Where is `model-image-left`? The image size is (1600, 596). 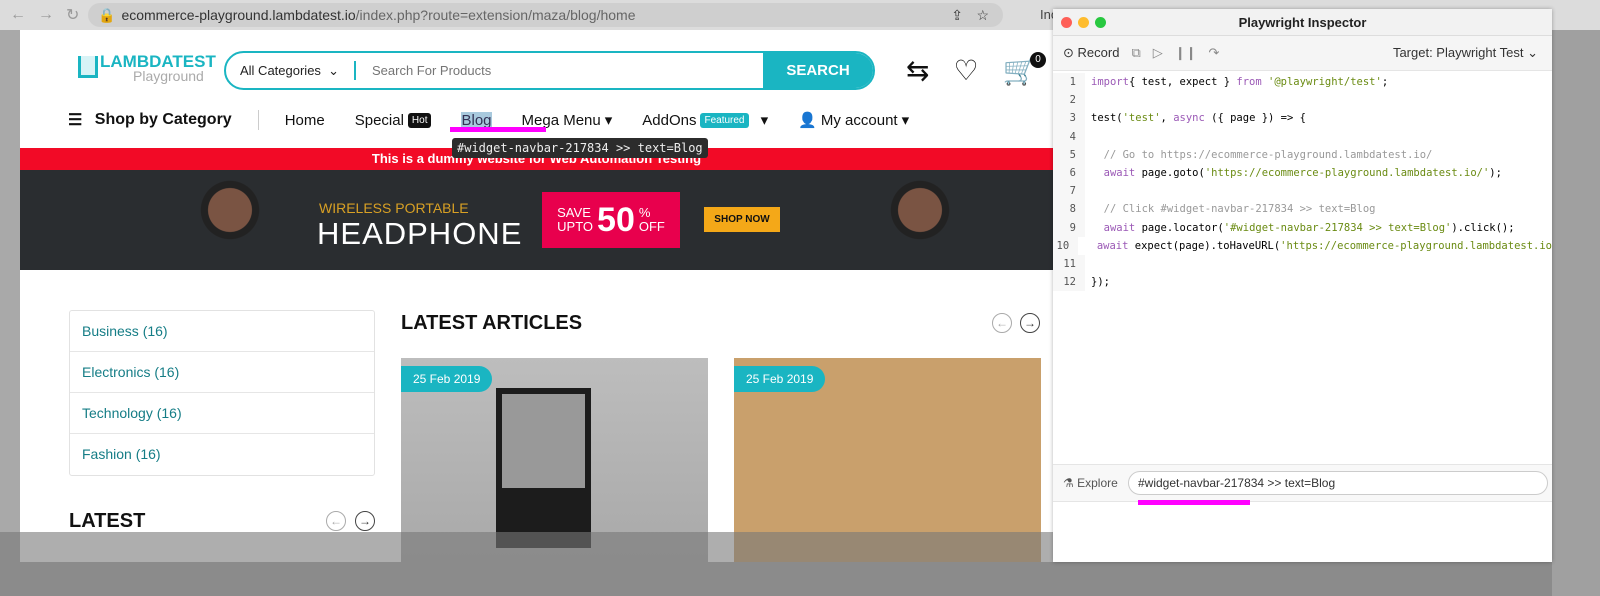
model-image-left is located at coordinates (230, 220).